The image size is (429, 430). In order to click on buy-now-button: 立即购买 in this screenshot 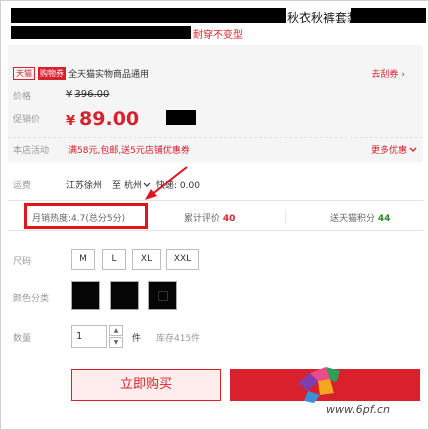, I will do `click(146, 385)`.